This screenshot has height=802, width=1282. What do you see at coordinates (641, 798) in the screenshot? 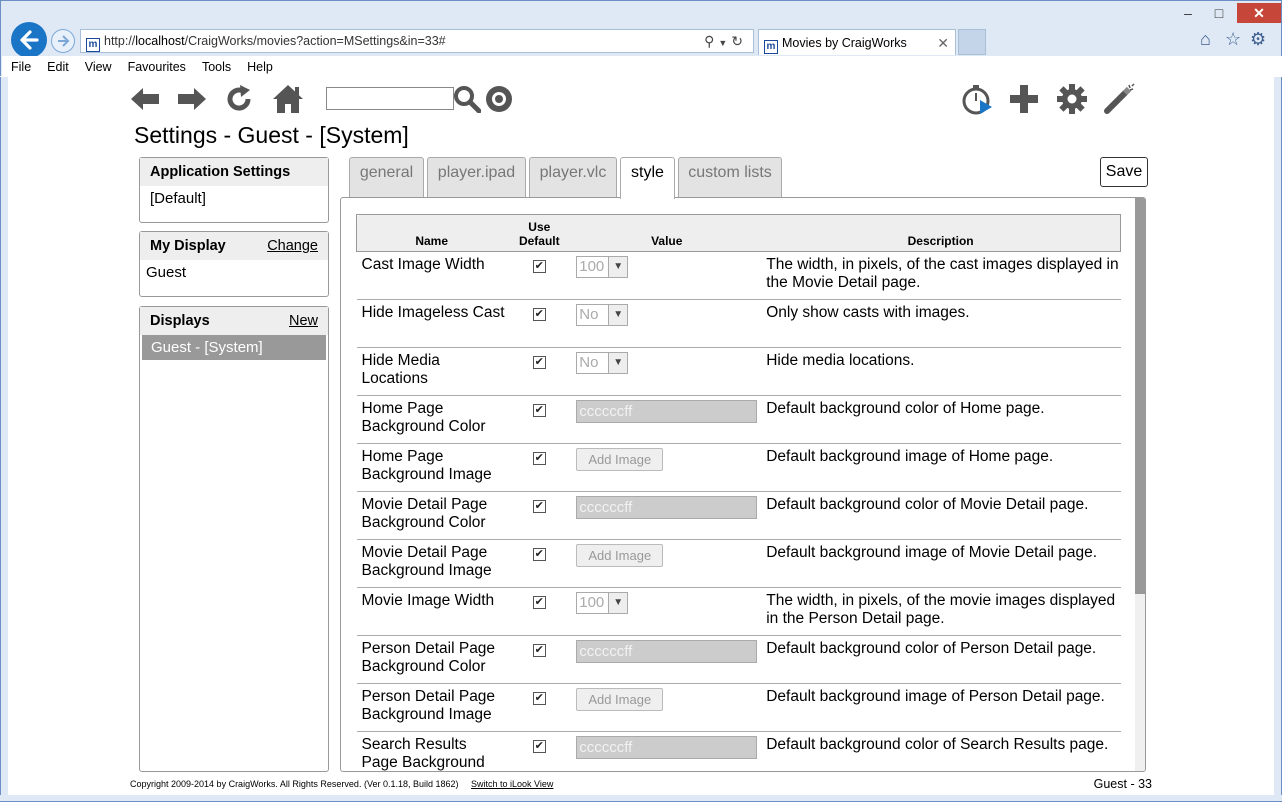
I see `window-frame-bottom` at bounding box center [641, 798].